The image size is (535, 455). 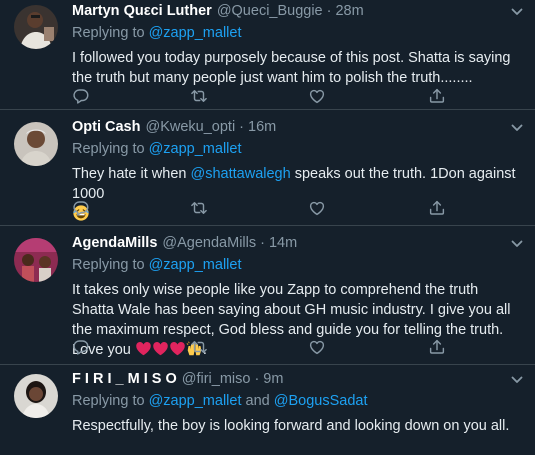 I want to click on timestamp: 16m, so click(x=262, y=127).